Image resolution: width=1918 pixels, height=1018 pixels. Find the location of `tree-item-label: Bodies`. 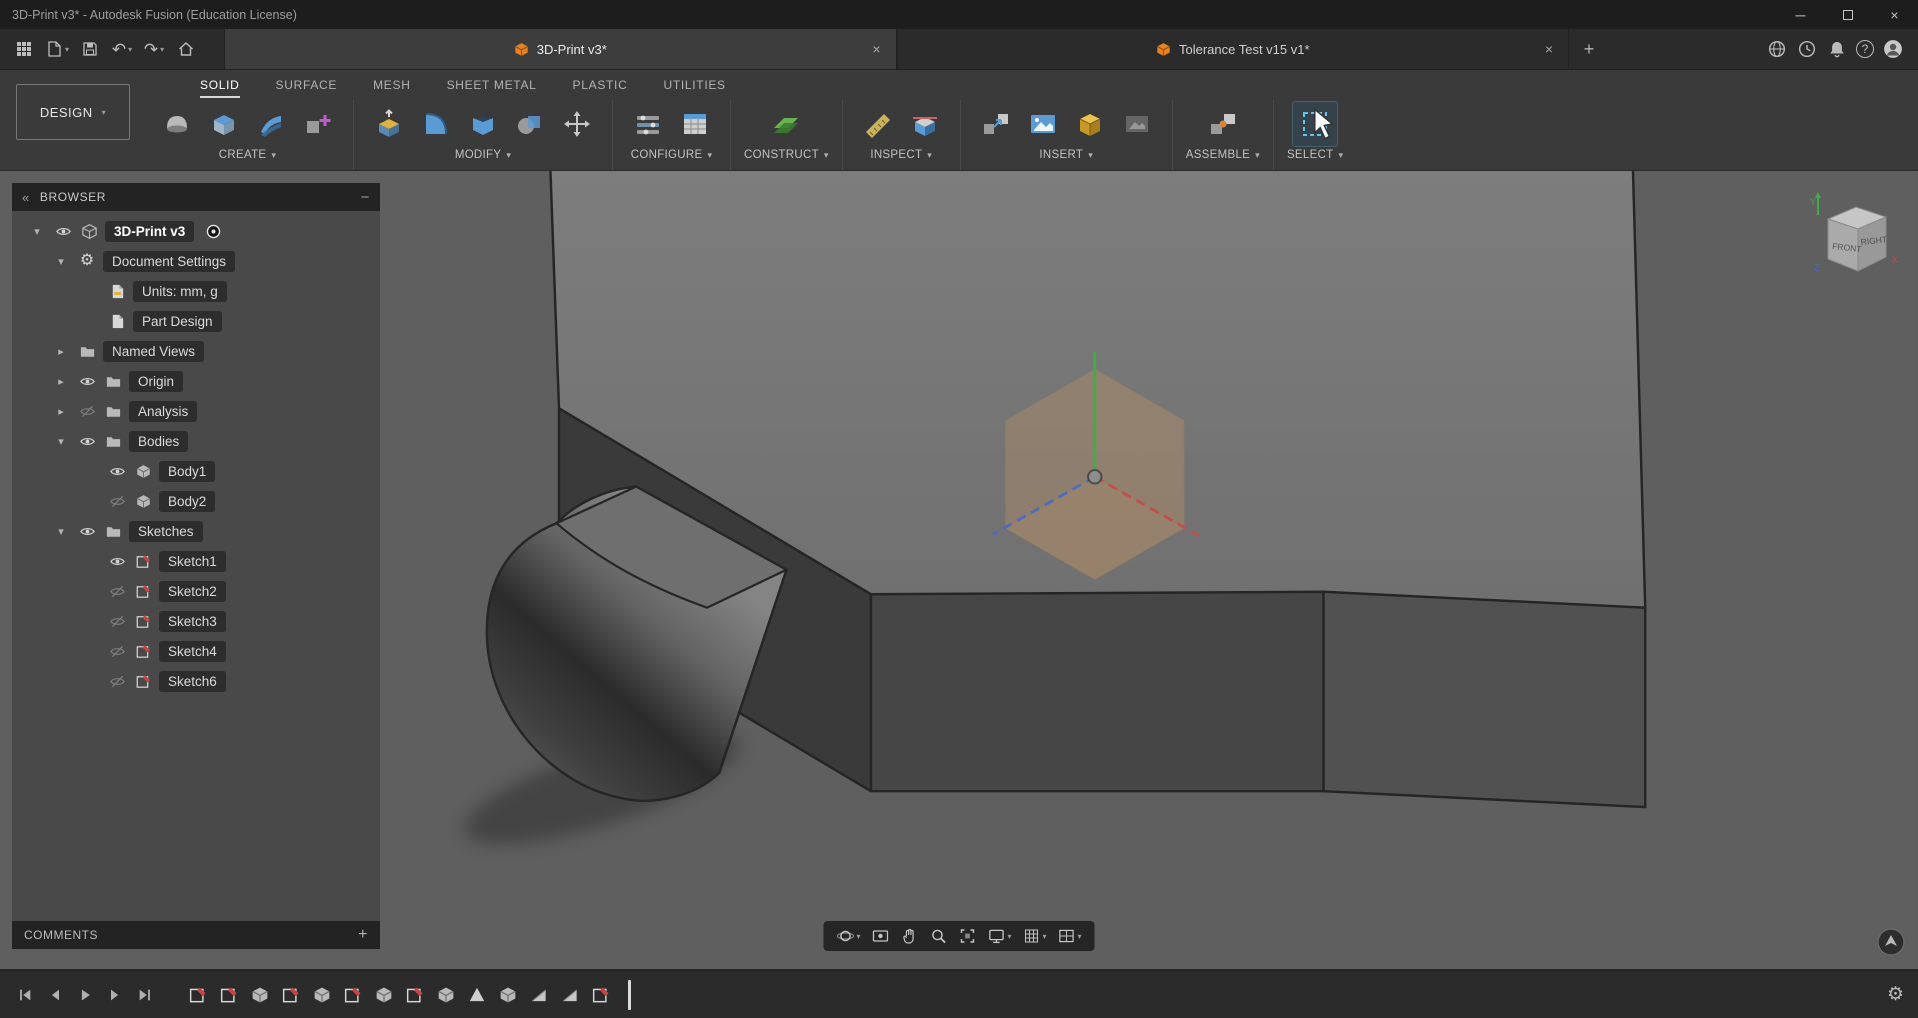

tree-item-label: Bodies is located at coordinates (159, 441).